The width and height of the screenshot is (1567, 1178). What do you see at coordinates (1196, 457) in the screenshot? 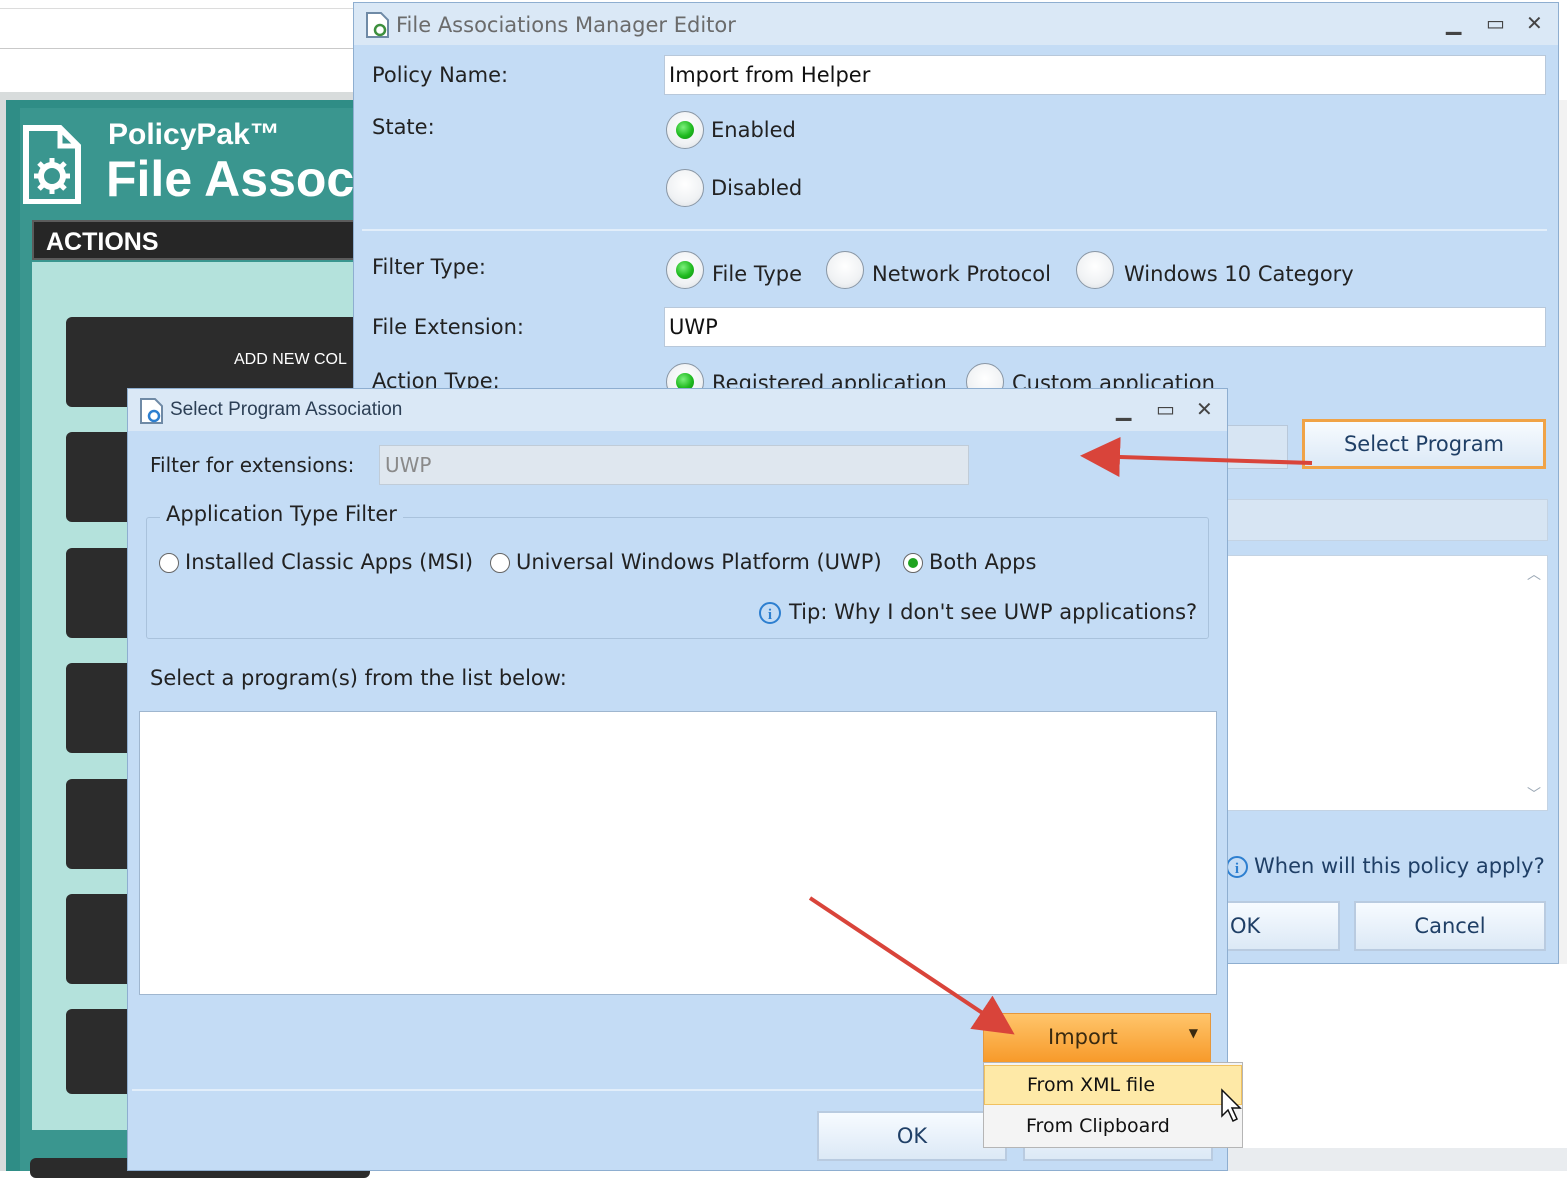
I see `arrow-to-filter-icon` at bounding box center [1196, 457].